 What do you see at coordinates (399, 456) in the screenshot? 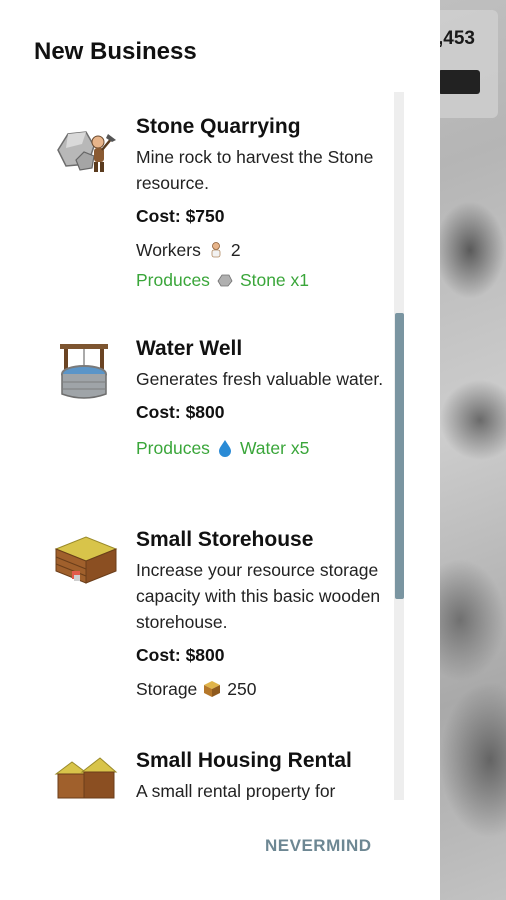
I see `scrollbar-thumb` at bounding box center [399, 456].